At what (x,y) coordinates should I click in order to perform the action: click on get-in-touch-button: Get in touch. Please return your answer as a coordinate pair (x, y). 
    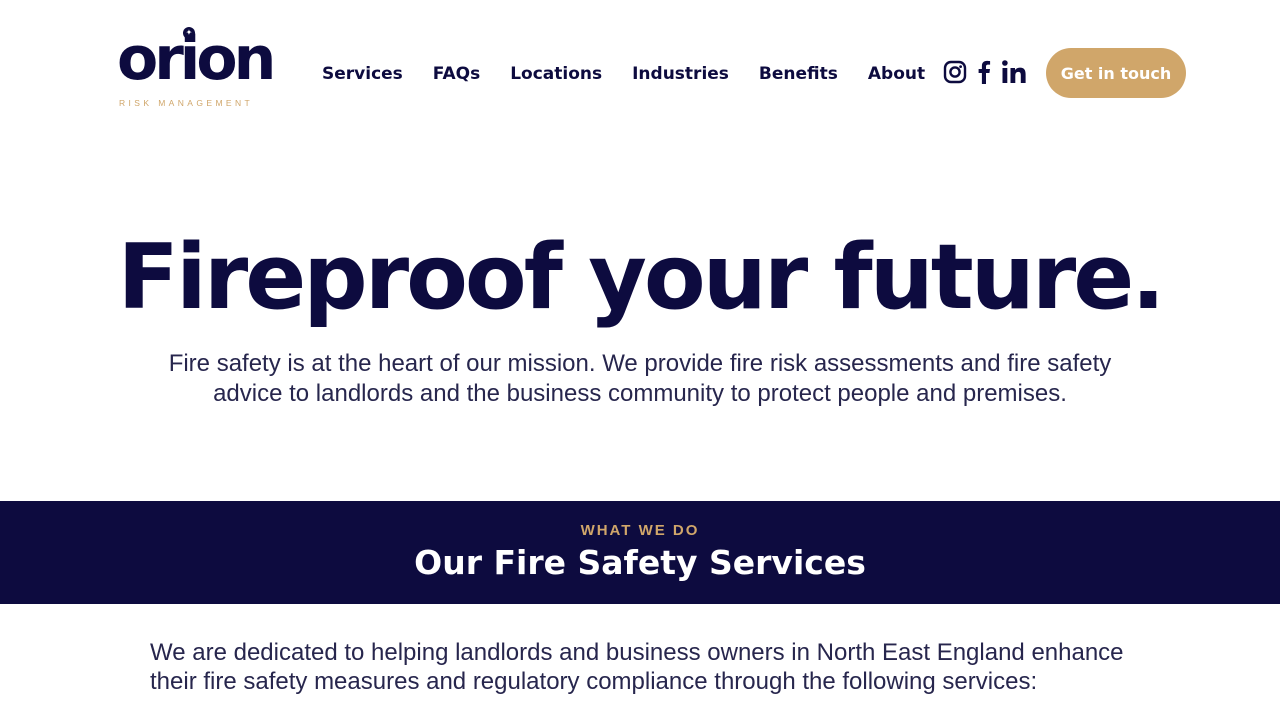
    Looking at the image, I should click on (1116, 73).